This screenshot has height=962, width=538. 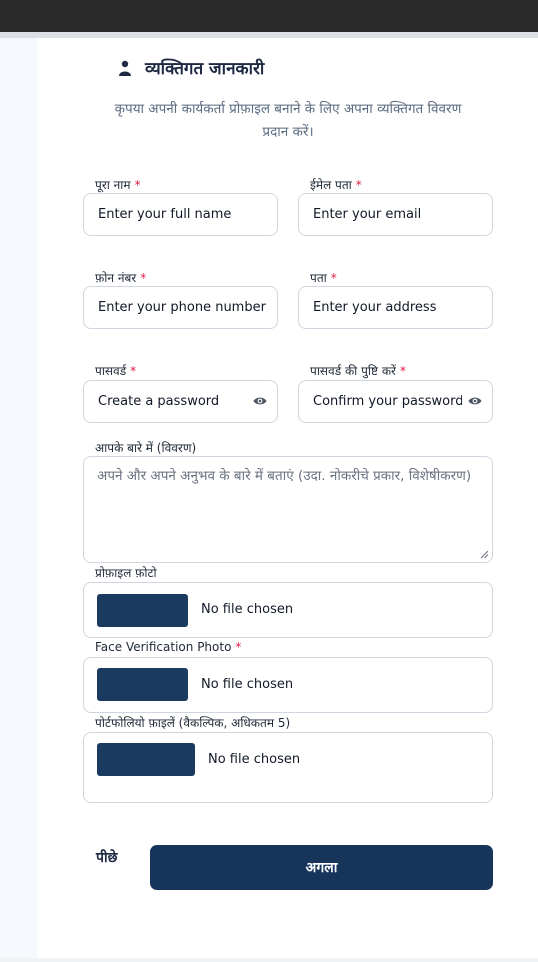 What do you see at coordinates (116, 278) in the screenshot?
I see `phone-label-text: फ़ोन नंबर` at bounding box center [116, 278].